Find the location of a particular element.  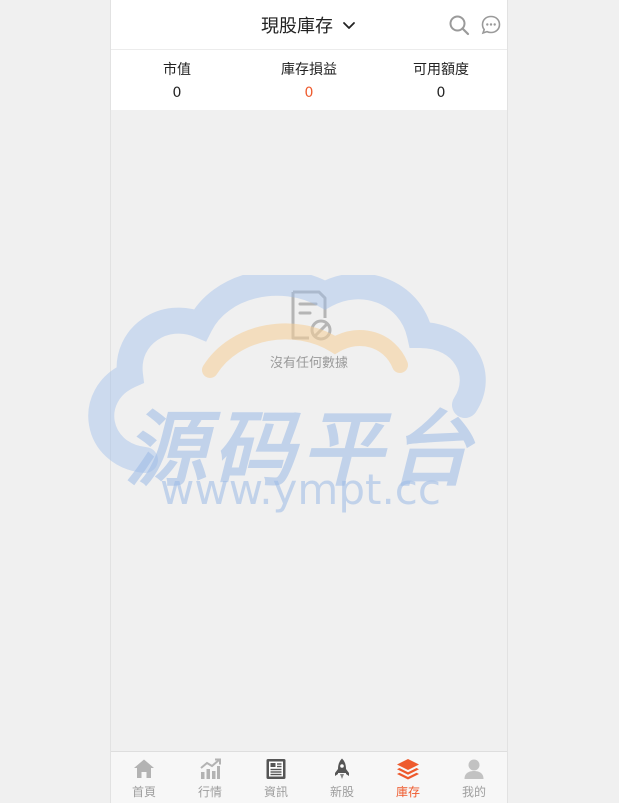

tab-home: 首頁 is located at coordinates (144, 777).